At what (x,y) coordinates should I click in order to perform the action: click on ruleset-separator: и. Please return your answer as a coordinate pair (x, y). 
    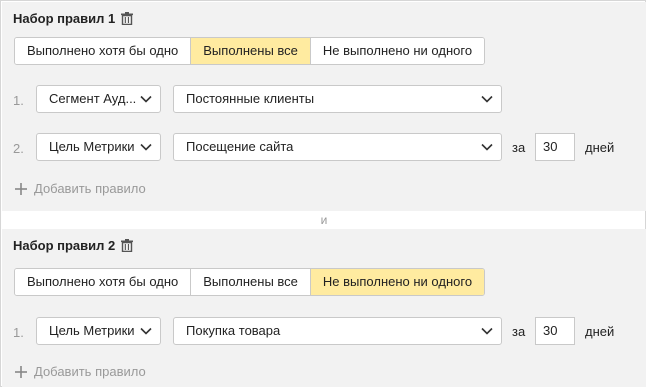
    Looking at the image, I should click on (324, 220).